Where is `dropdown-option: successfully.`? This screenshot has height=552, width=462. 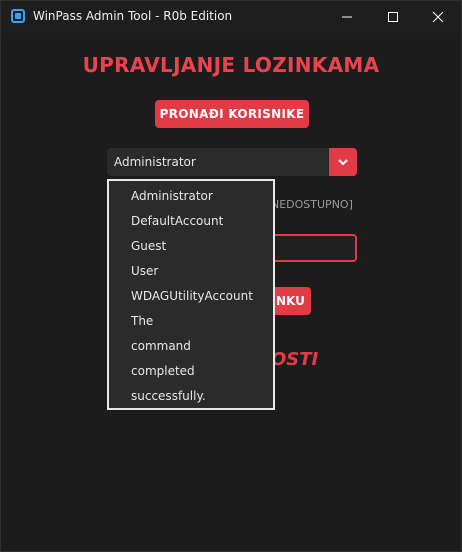 dropdown-option: successfully. is located at coordinates (168, 396).